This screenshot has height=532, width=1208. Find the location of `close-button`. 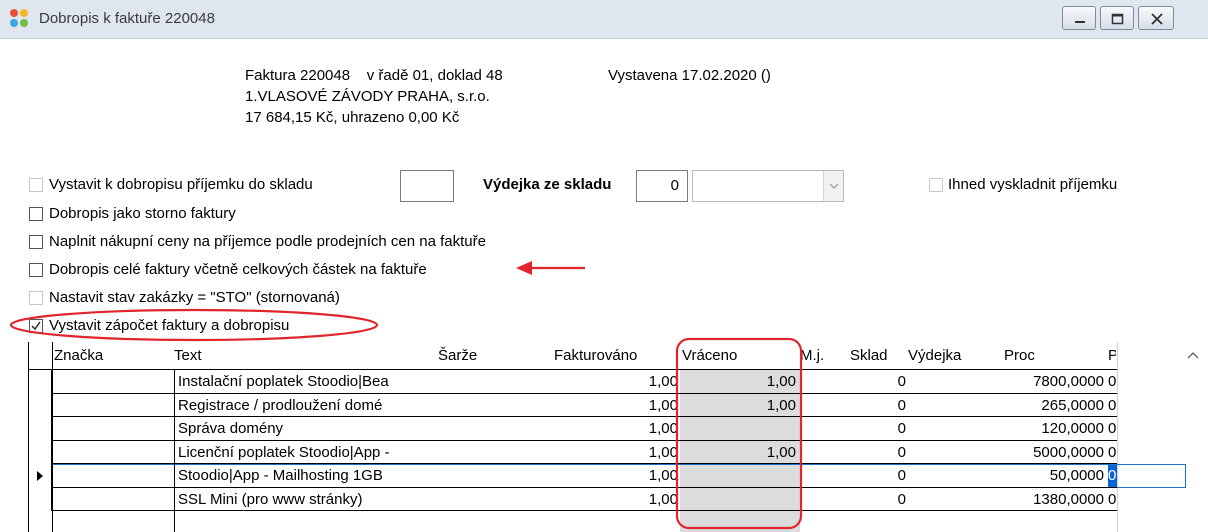

close-button is located at coordinates (1156, 18).